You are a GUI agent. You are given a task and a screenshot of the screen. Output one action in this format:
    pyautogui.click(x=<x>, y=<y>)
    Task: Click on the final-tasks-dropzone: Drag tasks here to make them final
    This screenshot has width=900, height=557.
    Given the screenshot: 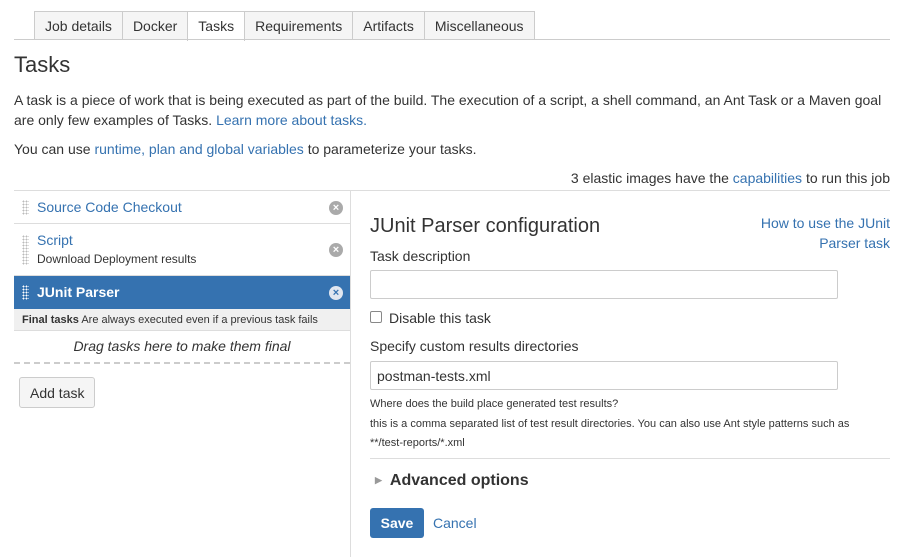 What is the action you would take?
    pyautogui.click(x=182, y=347)
    